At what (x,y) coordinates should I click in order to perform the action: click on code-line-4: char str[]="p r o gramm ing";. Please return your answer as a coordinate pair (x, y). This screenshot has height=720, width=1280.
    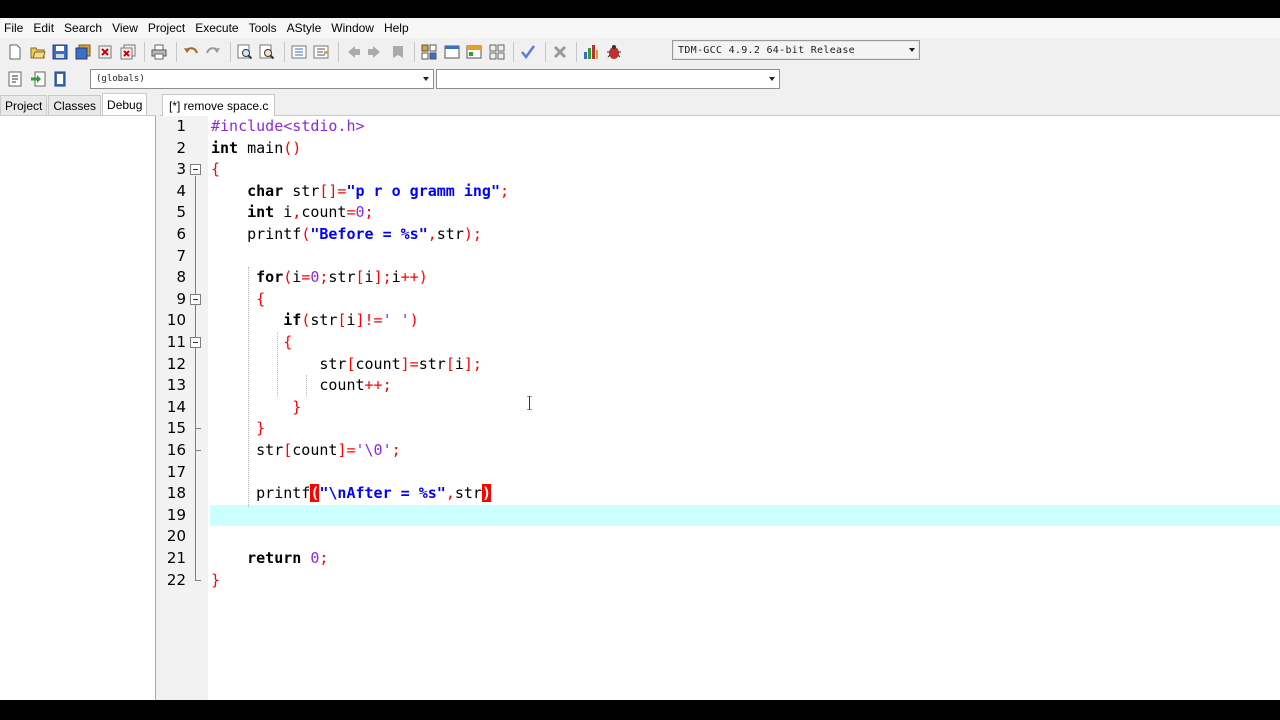
    Looking at the image, I should click on (378, 190).